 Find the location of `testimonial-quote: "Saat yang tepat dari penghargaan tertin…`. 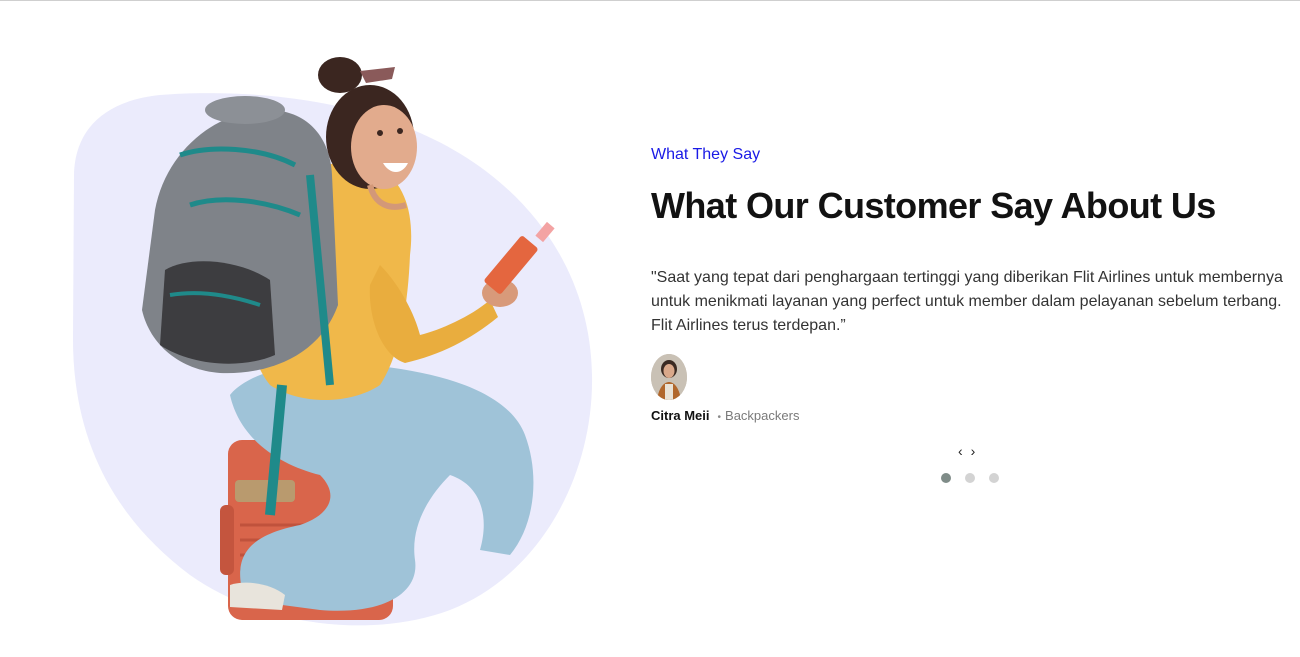

testimonial-quote: "Saat yang tepat dari penghargaan tertin… is located at coordinates (967, 301).